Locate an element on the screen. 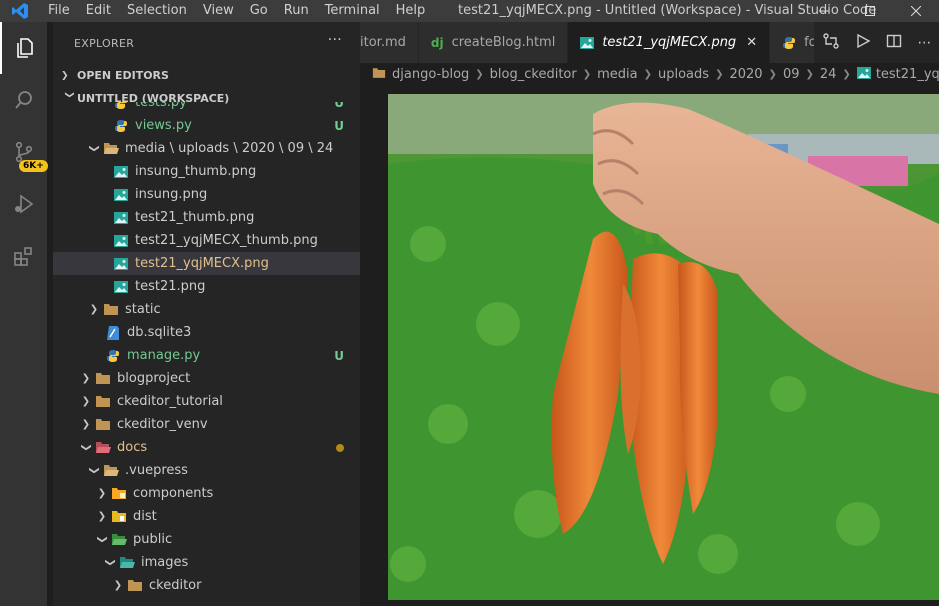  menu-help: Help is located at coordinates (411, 11).